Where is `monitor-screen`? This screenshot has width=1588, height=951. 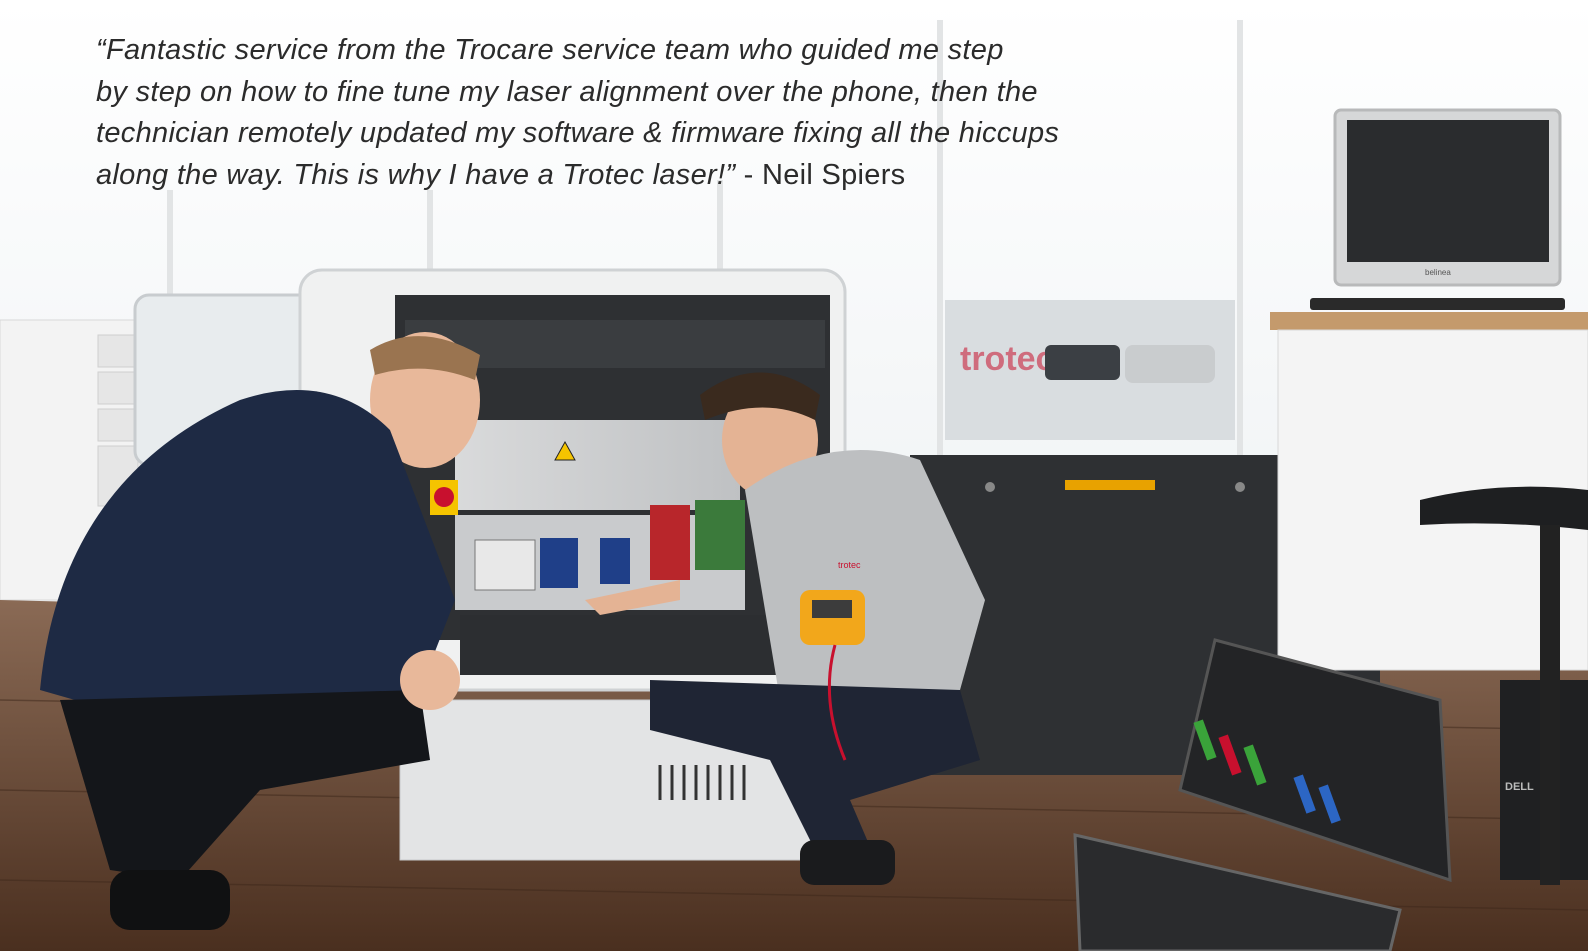 monitor-screen is located at coordinates (1448, 191).